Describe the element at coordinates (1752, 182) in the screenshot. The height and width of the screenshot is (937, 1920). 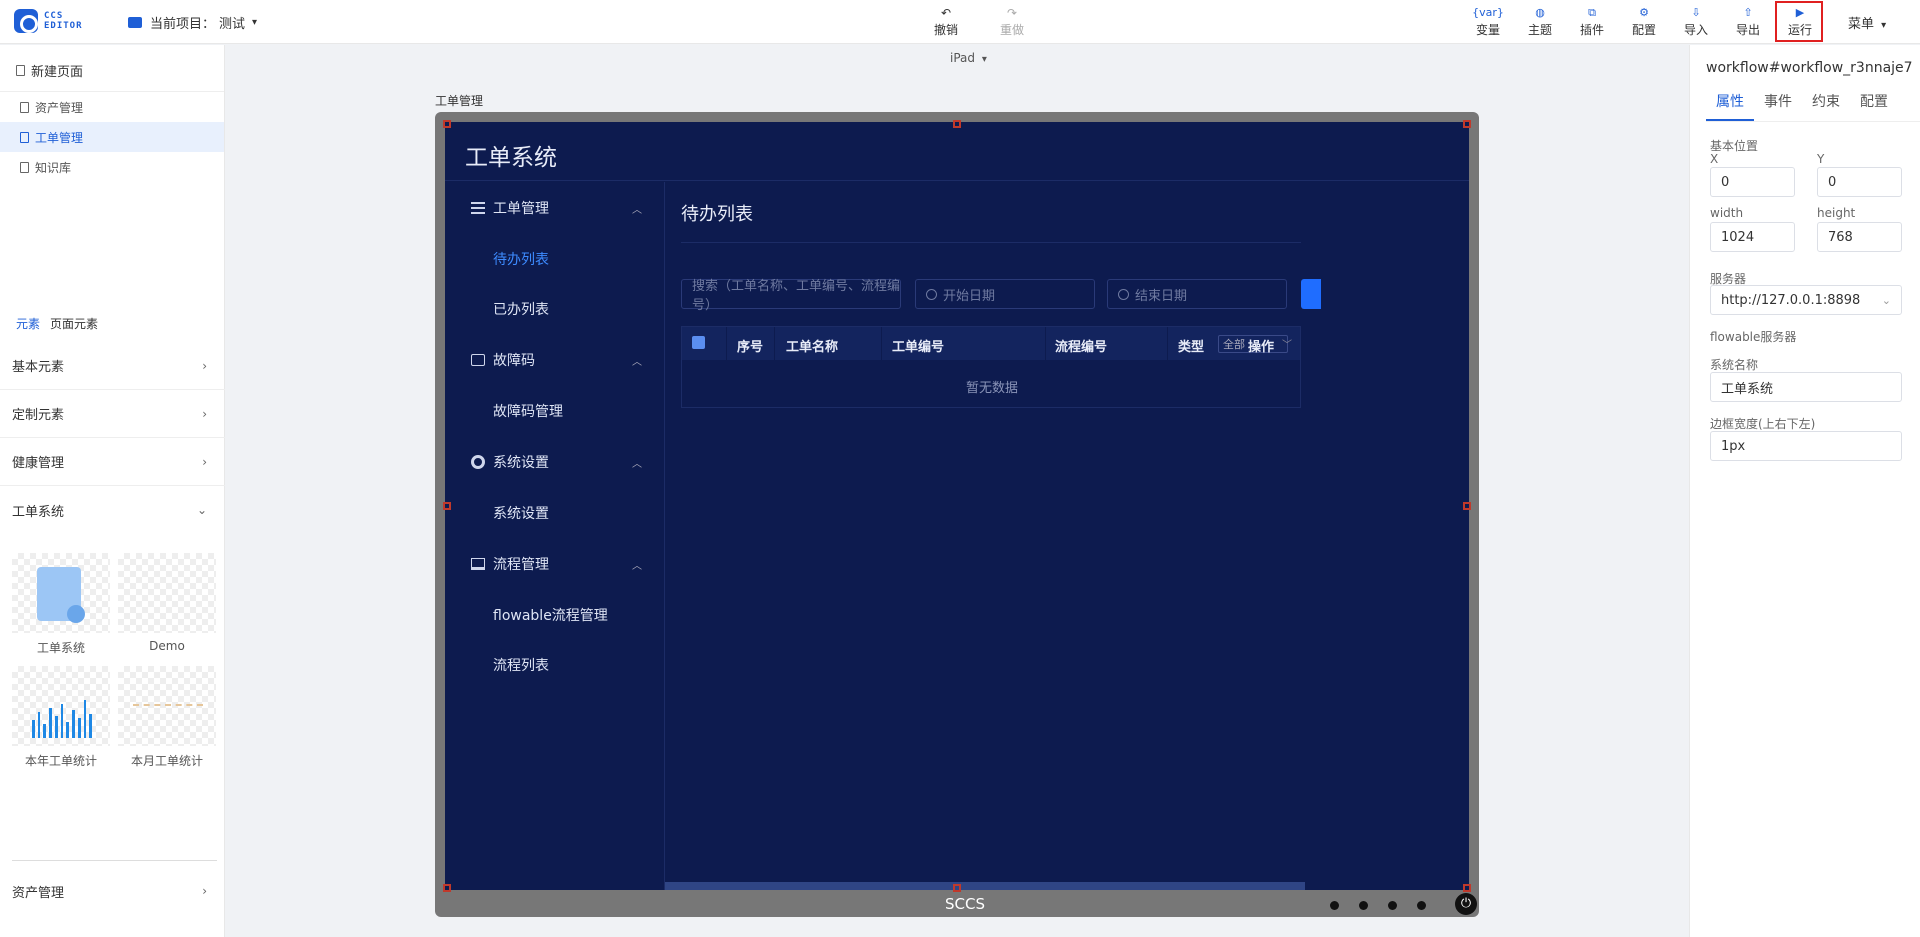
I see `x-input: 0` at that location.